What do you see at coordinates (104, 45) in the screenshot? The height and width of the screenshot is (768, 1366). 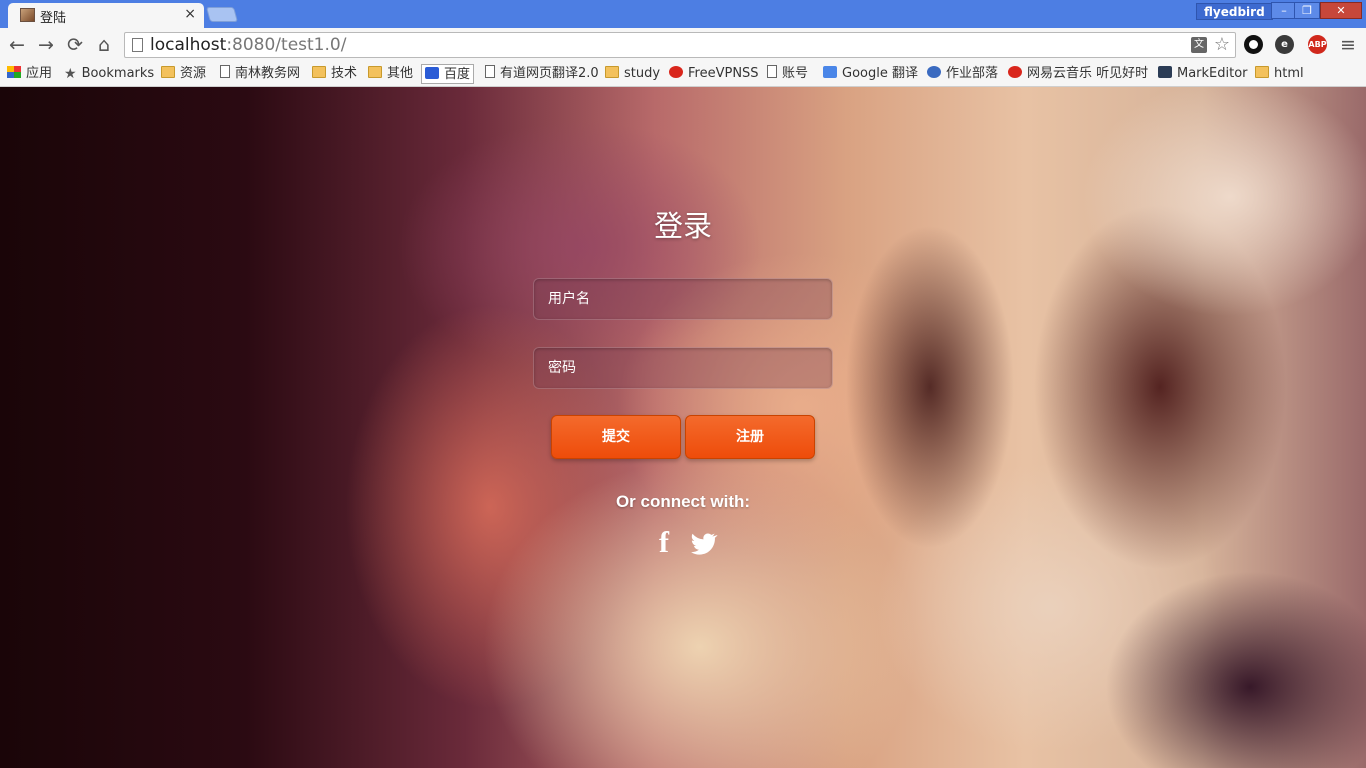 I see `home-button: ⌂` at bounding box center [104, 45].